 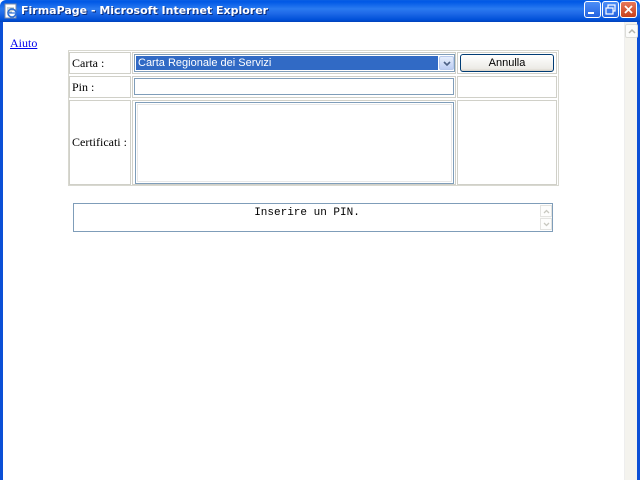 I want to click on minimize-icon, so click(x=591, y=13).